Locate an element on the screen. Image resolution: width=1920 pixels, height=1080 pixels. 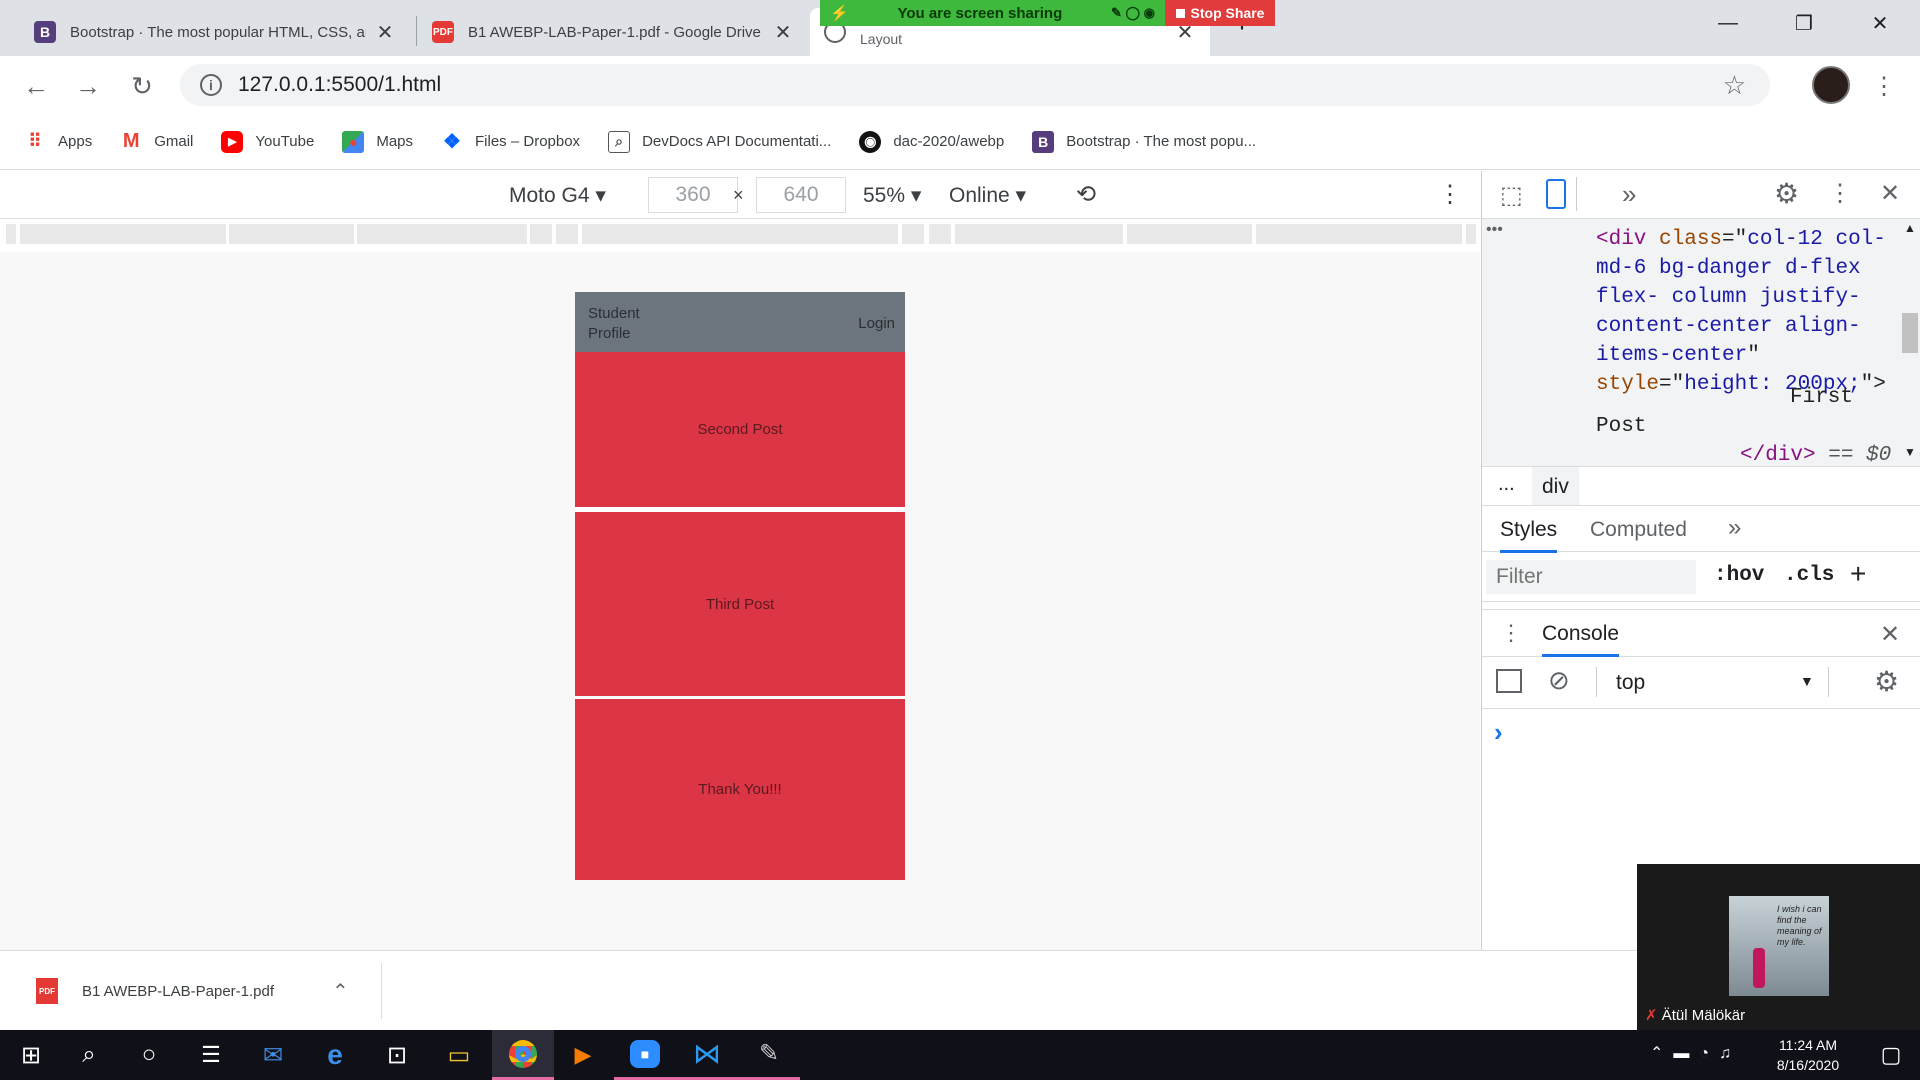
login-link: Login is located at coordinates (876, 323).